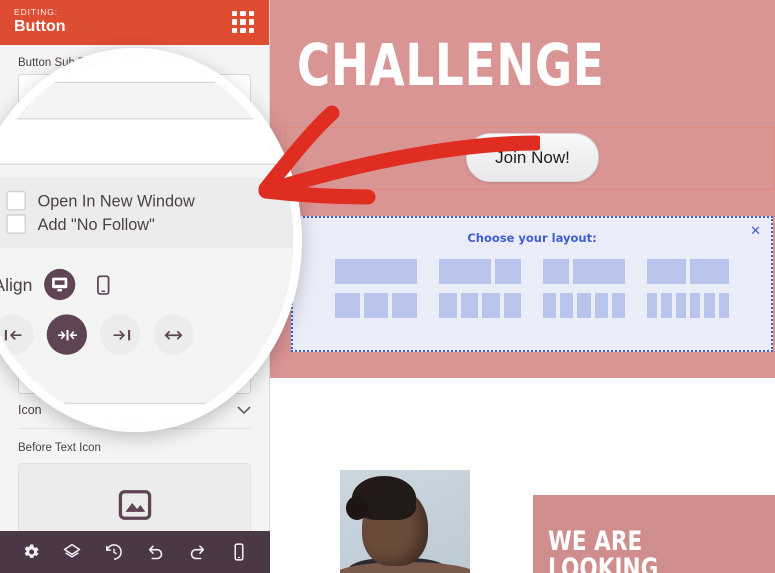 The image size is (775, 573). Describe the element at coordinates (31, 124) in the screenshot. I see `link-label: Link` at that location.